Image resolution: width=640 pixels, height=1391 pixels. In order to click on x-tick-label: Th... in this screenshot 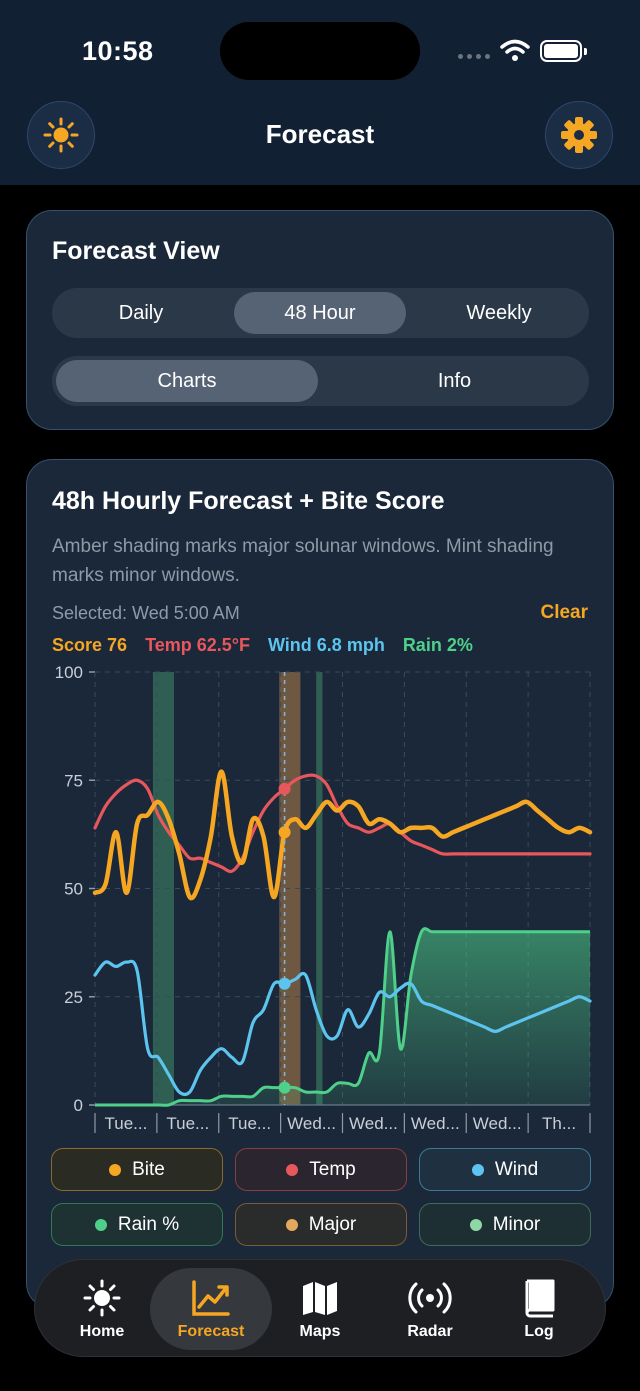, I will do `click(559, 1123)`.